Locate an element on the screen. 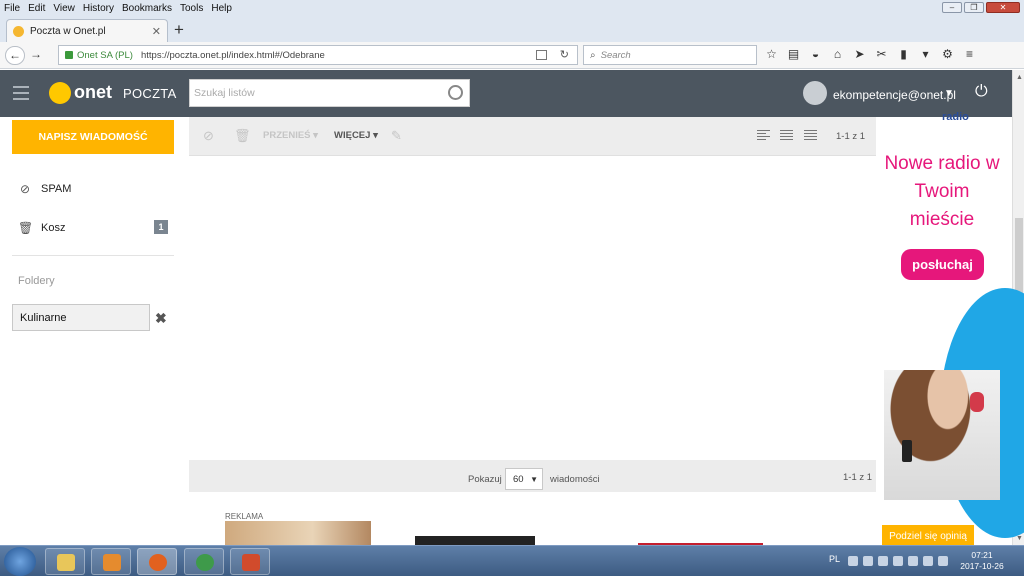 The width and height of the screenshot is (1024, 576). per-page-value: 60 is located at coordinates (518, 479).